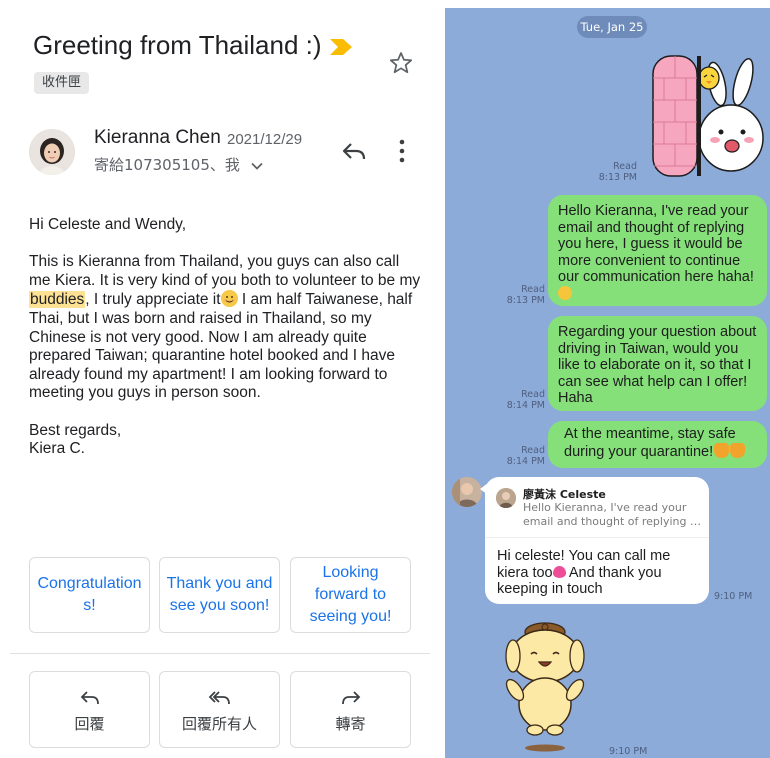 This screenshot has width=770, height=758. Describe the element at coordinates (153, 300) in the screenshot. I see `paragraph-text-b: , I truly appreciate it` at that location.